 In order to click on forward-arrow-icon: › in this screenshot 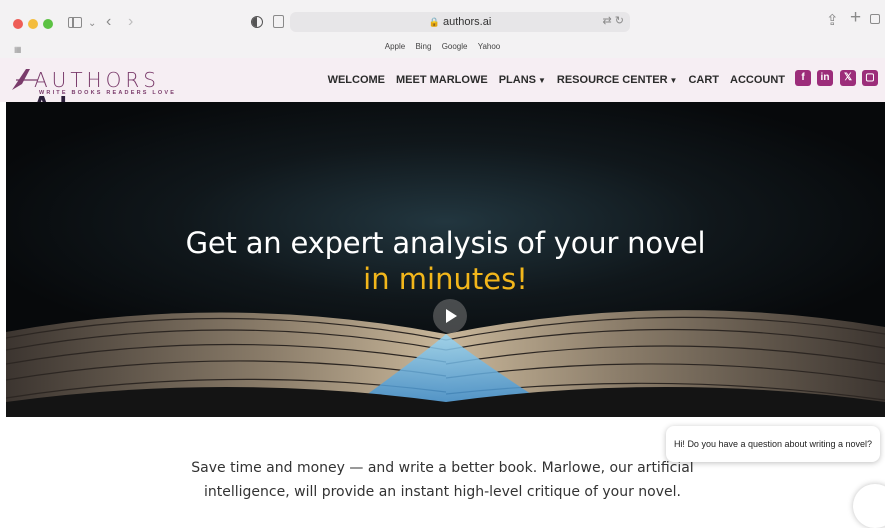, I will do `click(130, 22)`.